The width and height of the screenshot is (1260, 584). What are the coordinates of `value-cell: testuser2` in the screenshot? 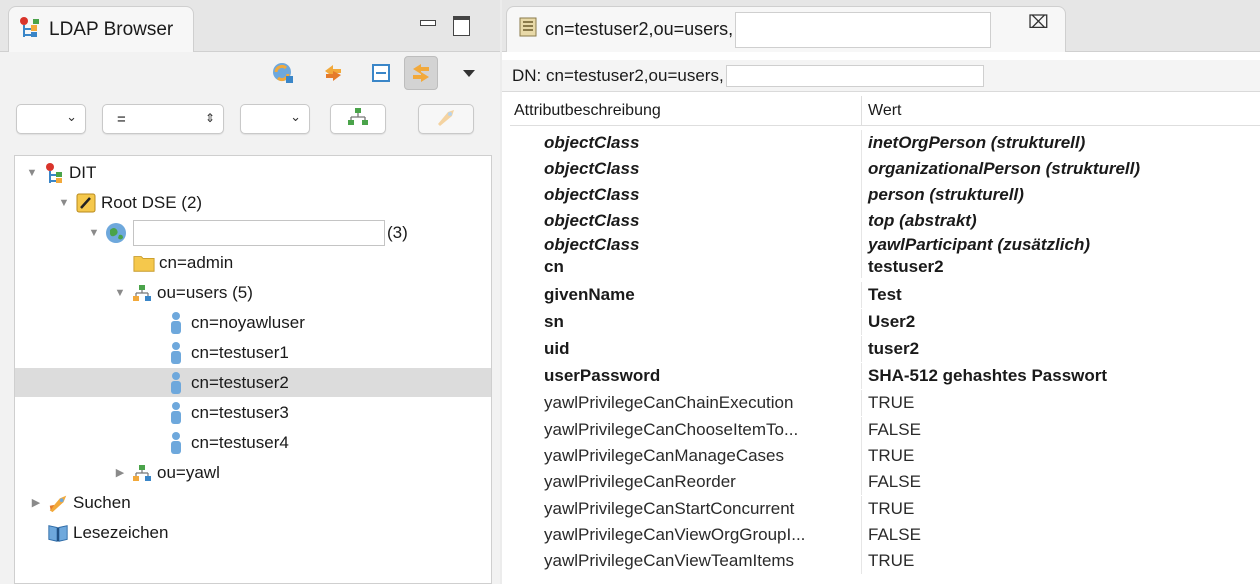 It's located at (906, 266).